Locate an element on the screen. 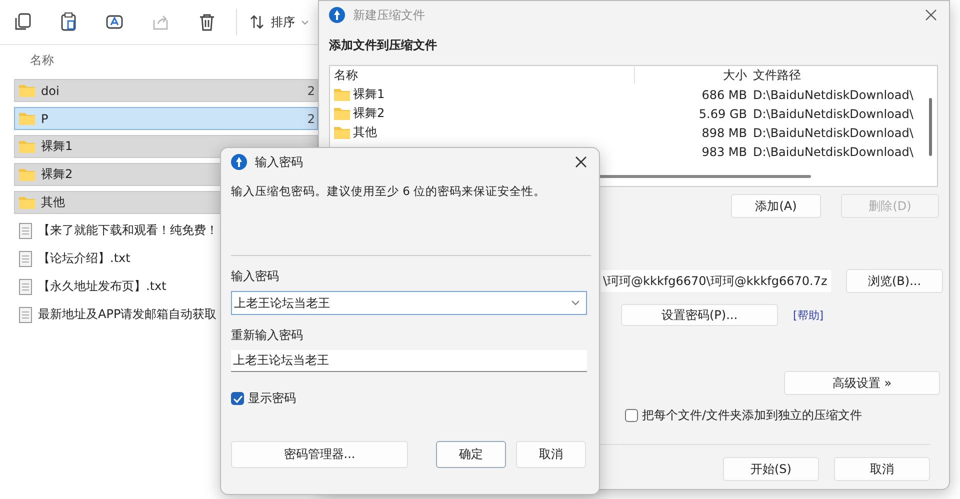 This screenshot has height=499, width=960. size-cell-text: 898 MB is located at coordinates (724, 133).